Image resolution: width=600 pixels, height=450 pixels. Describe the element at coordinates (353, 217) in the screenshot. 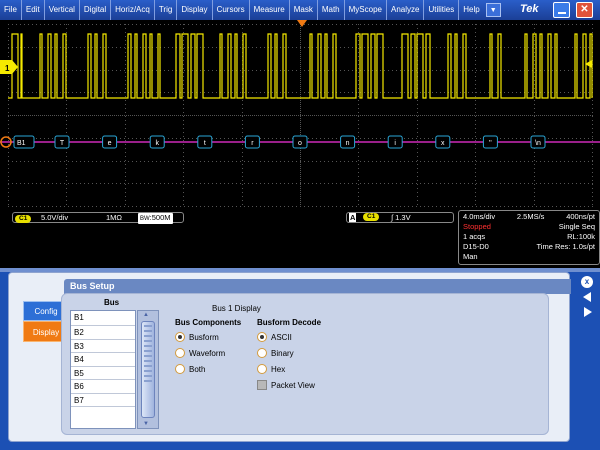

I see `trigger-source: A` at that location.